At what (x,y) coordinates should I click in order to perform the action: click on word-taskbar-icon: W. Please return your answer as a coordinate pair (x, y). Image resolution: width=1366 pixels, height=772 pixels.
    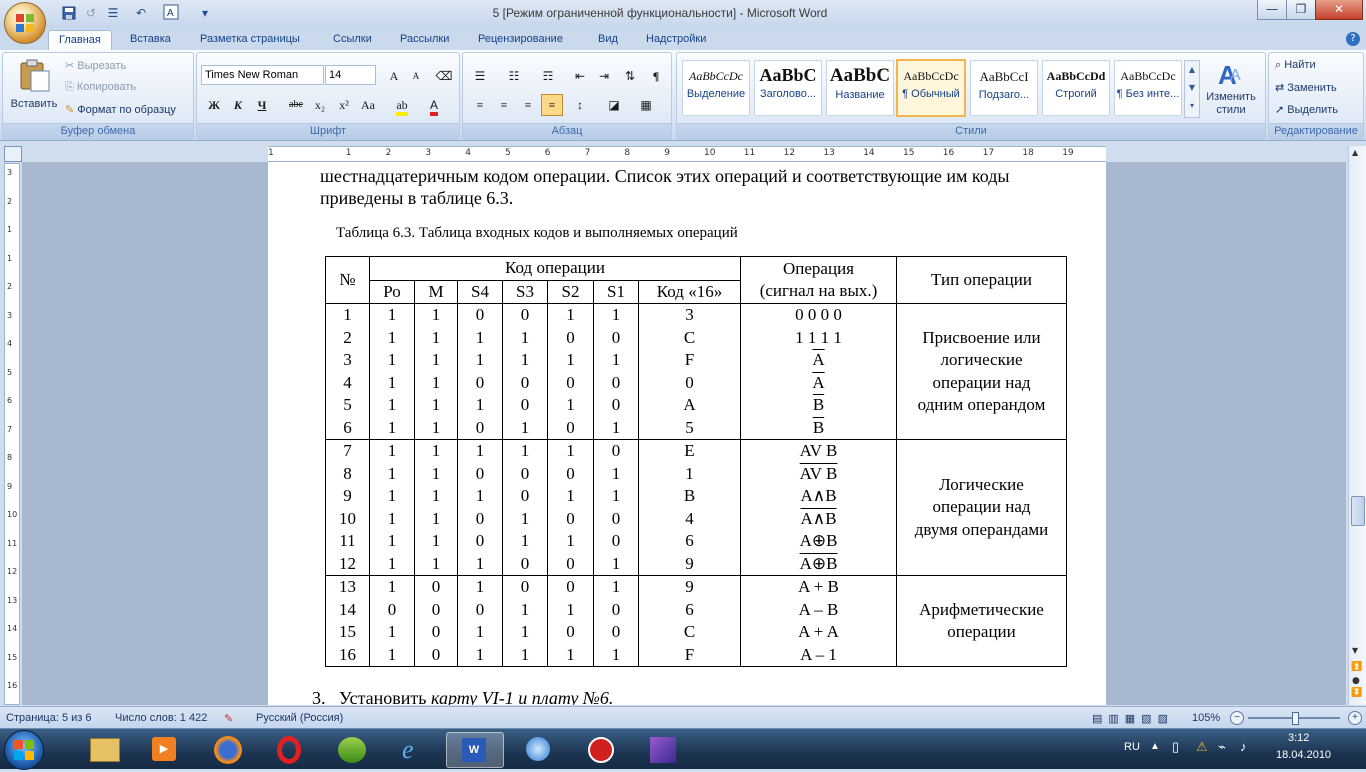
    Looking at the image, I should click on (475, 750).